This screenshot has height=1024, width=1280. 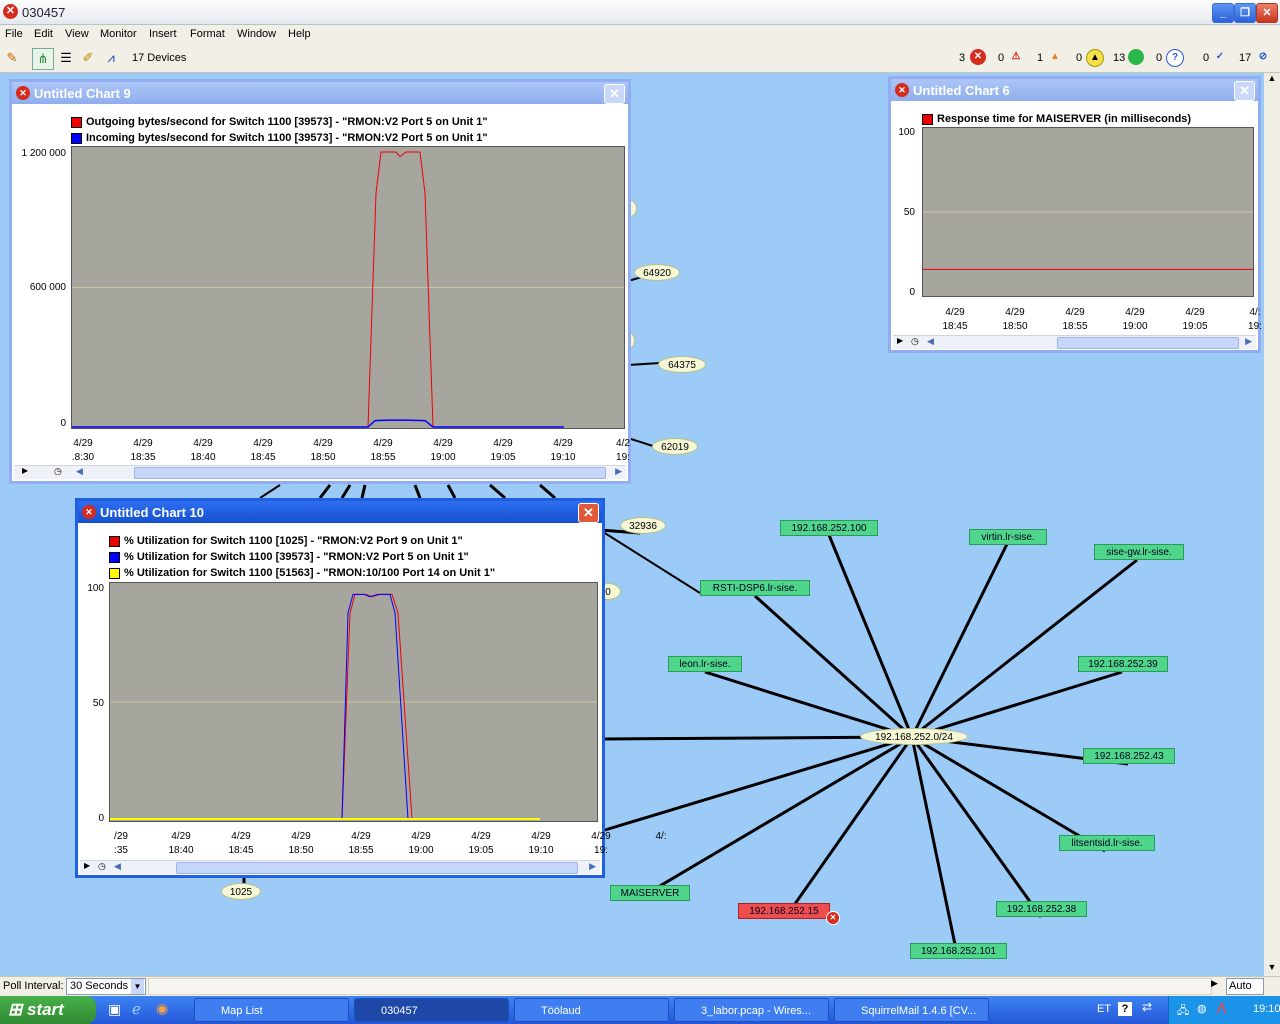 I want to click on total-check-icon: ⊘, so click(x=1263, y=57).